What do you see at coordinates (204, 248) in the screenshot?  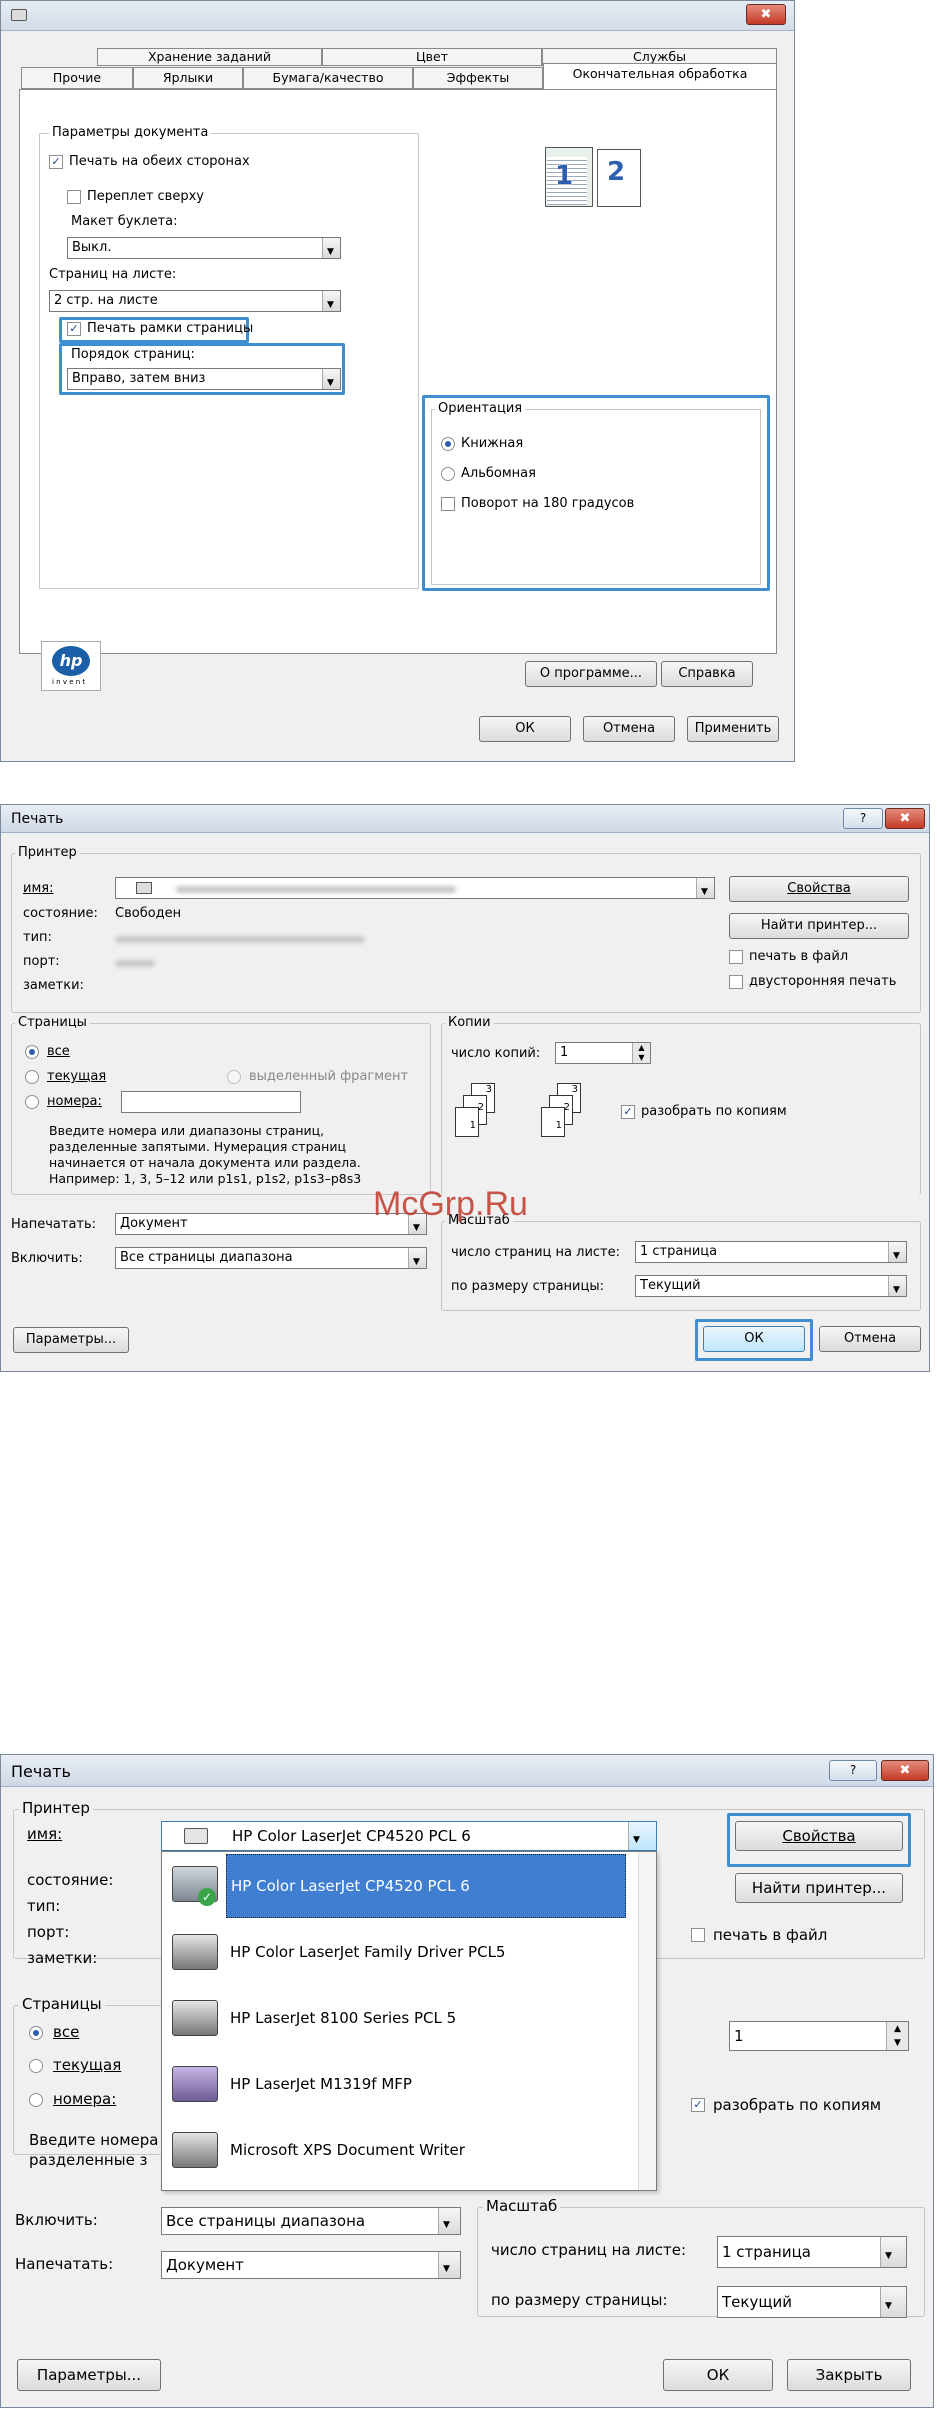 I see `booklet-select: Выкл.` at bounding box center [204, 248].